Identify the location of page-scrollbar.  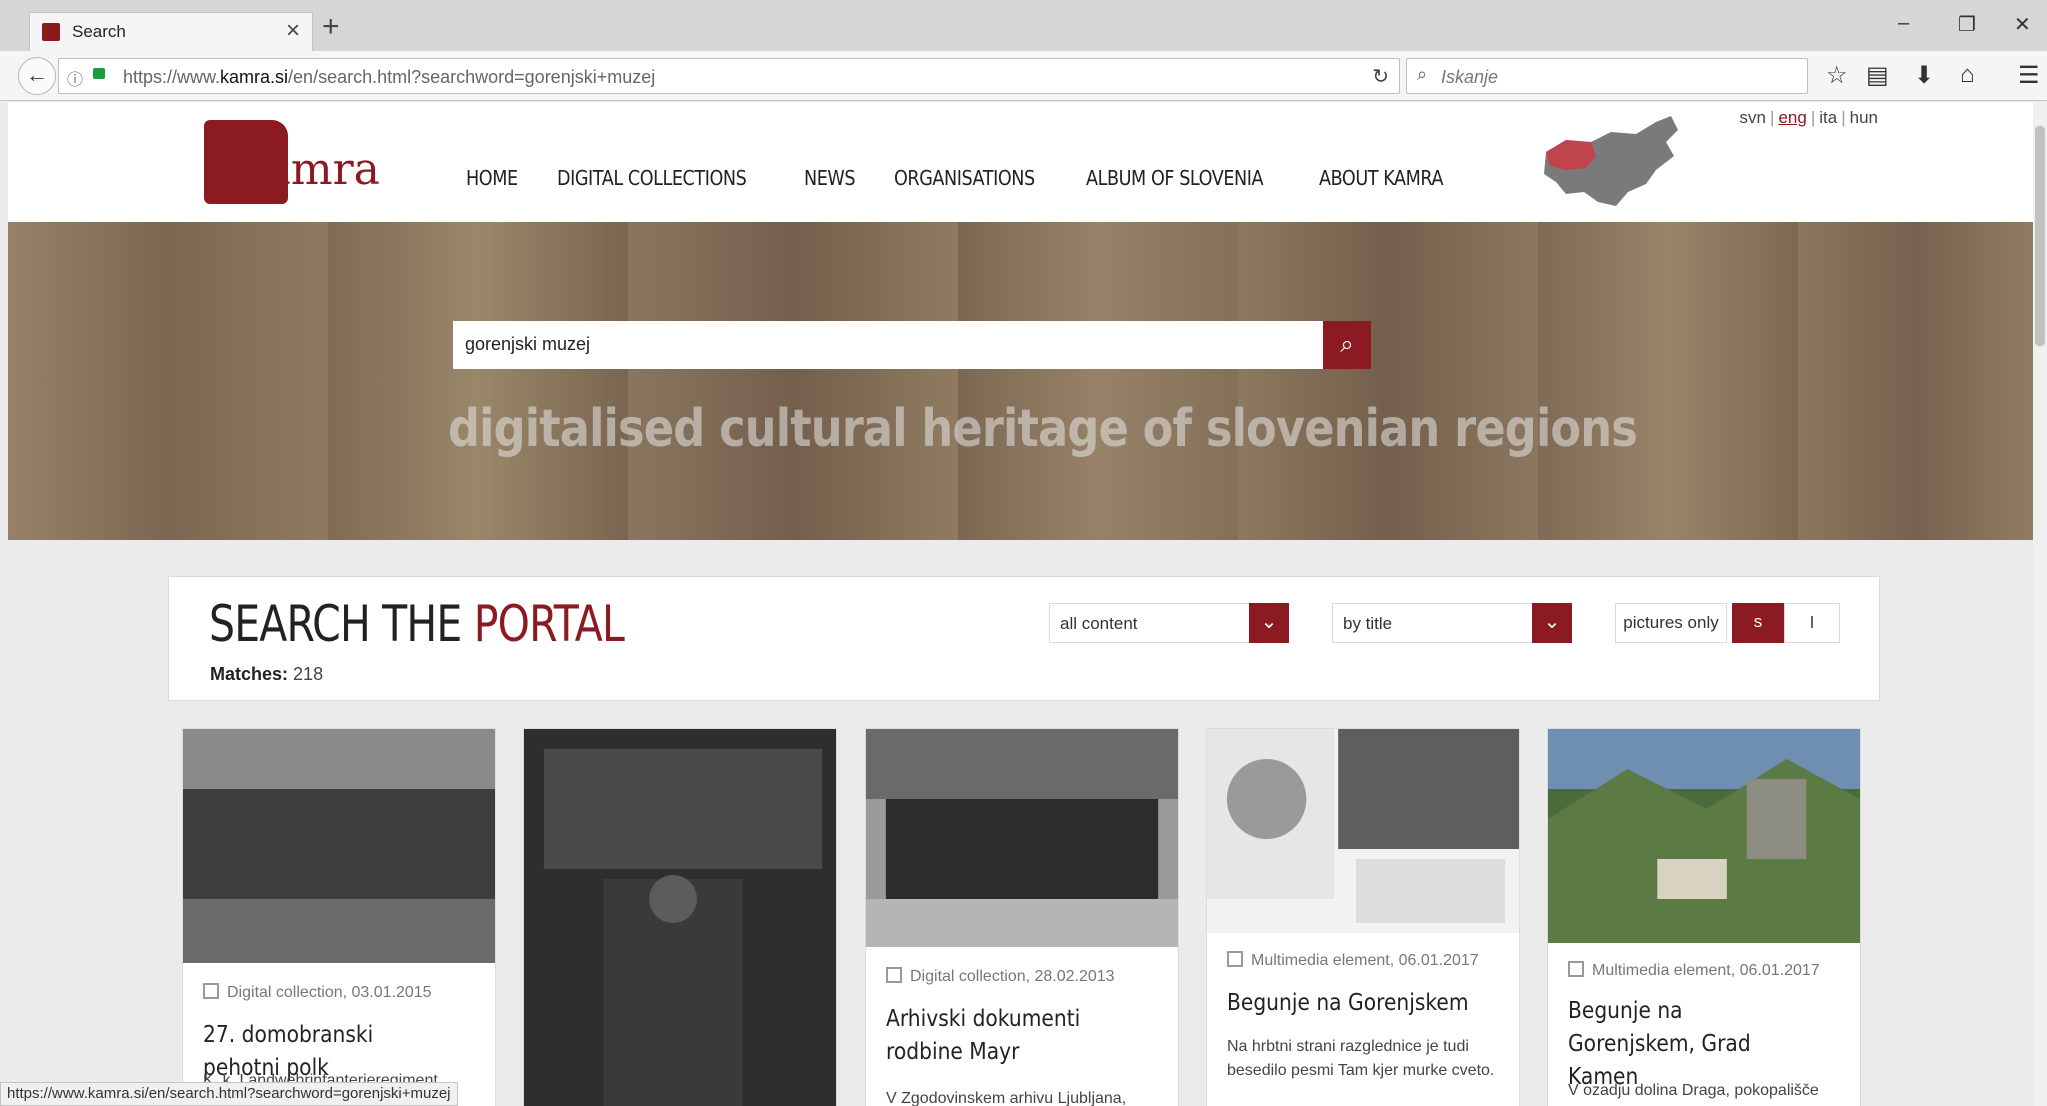
(2040, 604).